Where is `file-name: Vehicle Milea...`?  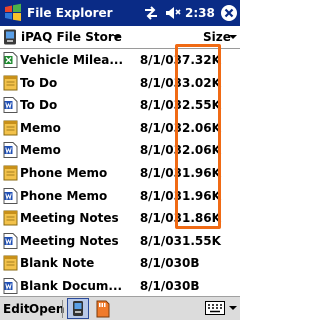 file-name: Vehicle Milea... is located at coordinates (72, 60).